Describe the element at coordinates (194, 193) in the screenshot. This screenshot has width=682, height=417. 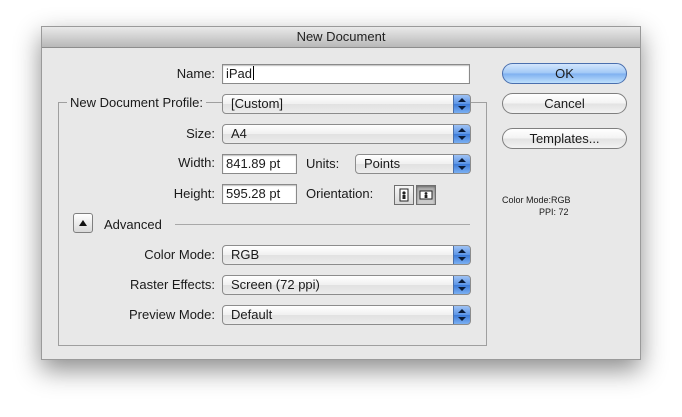
I see `height-label: Height:` at that location.